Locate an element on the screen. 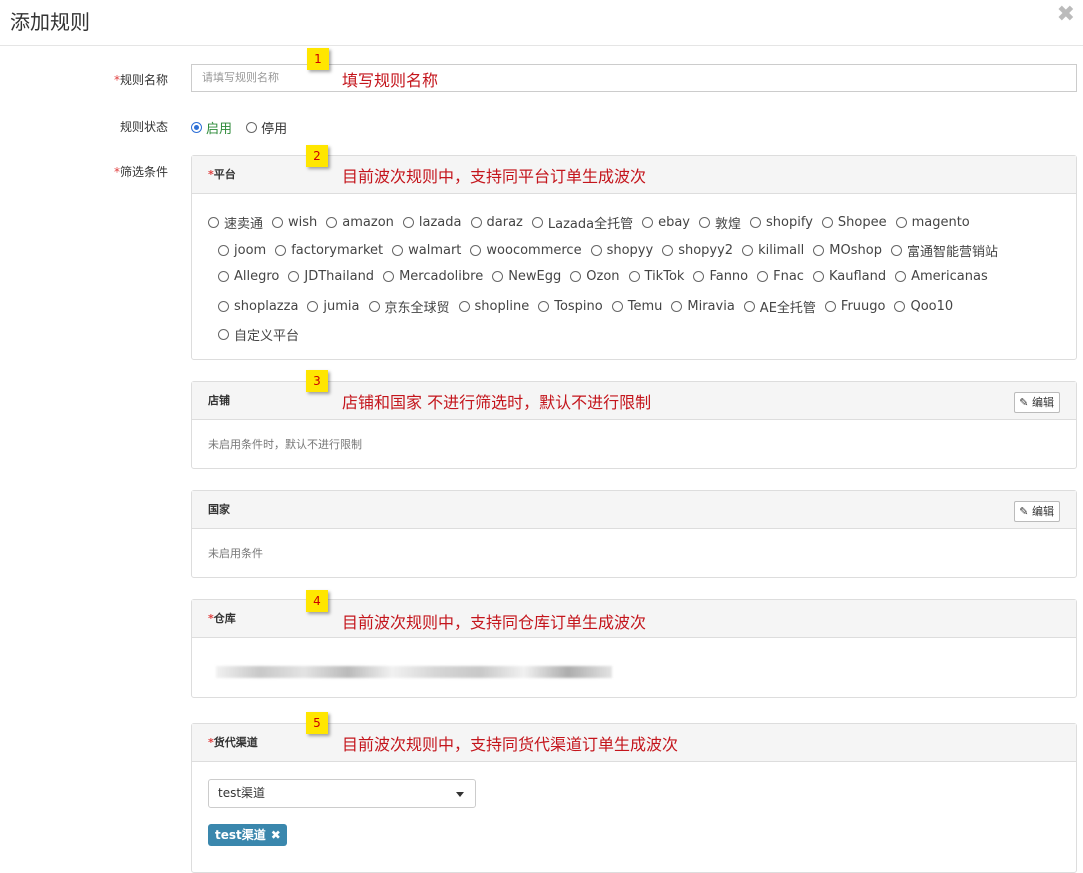 The height and width of the screenshot is (873, 1083). platform-option: shopyy2 is located at coordinates (697, 250).